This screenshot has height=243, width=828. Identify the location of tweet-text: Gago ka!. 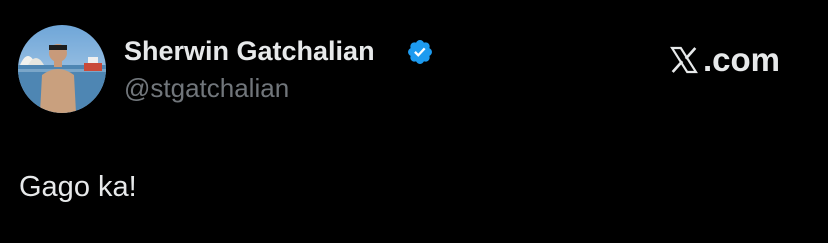
(78, 187).